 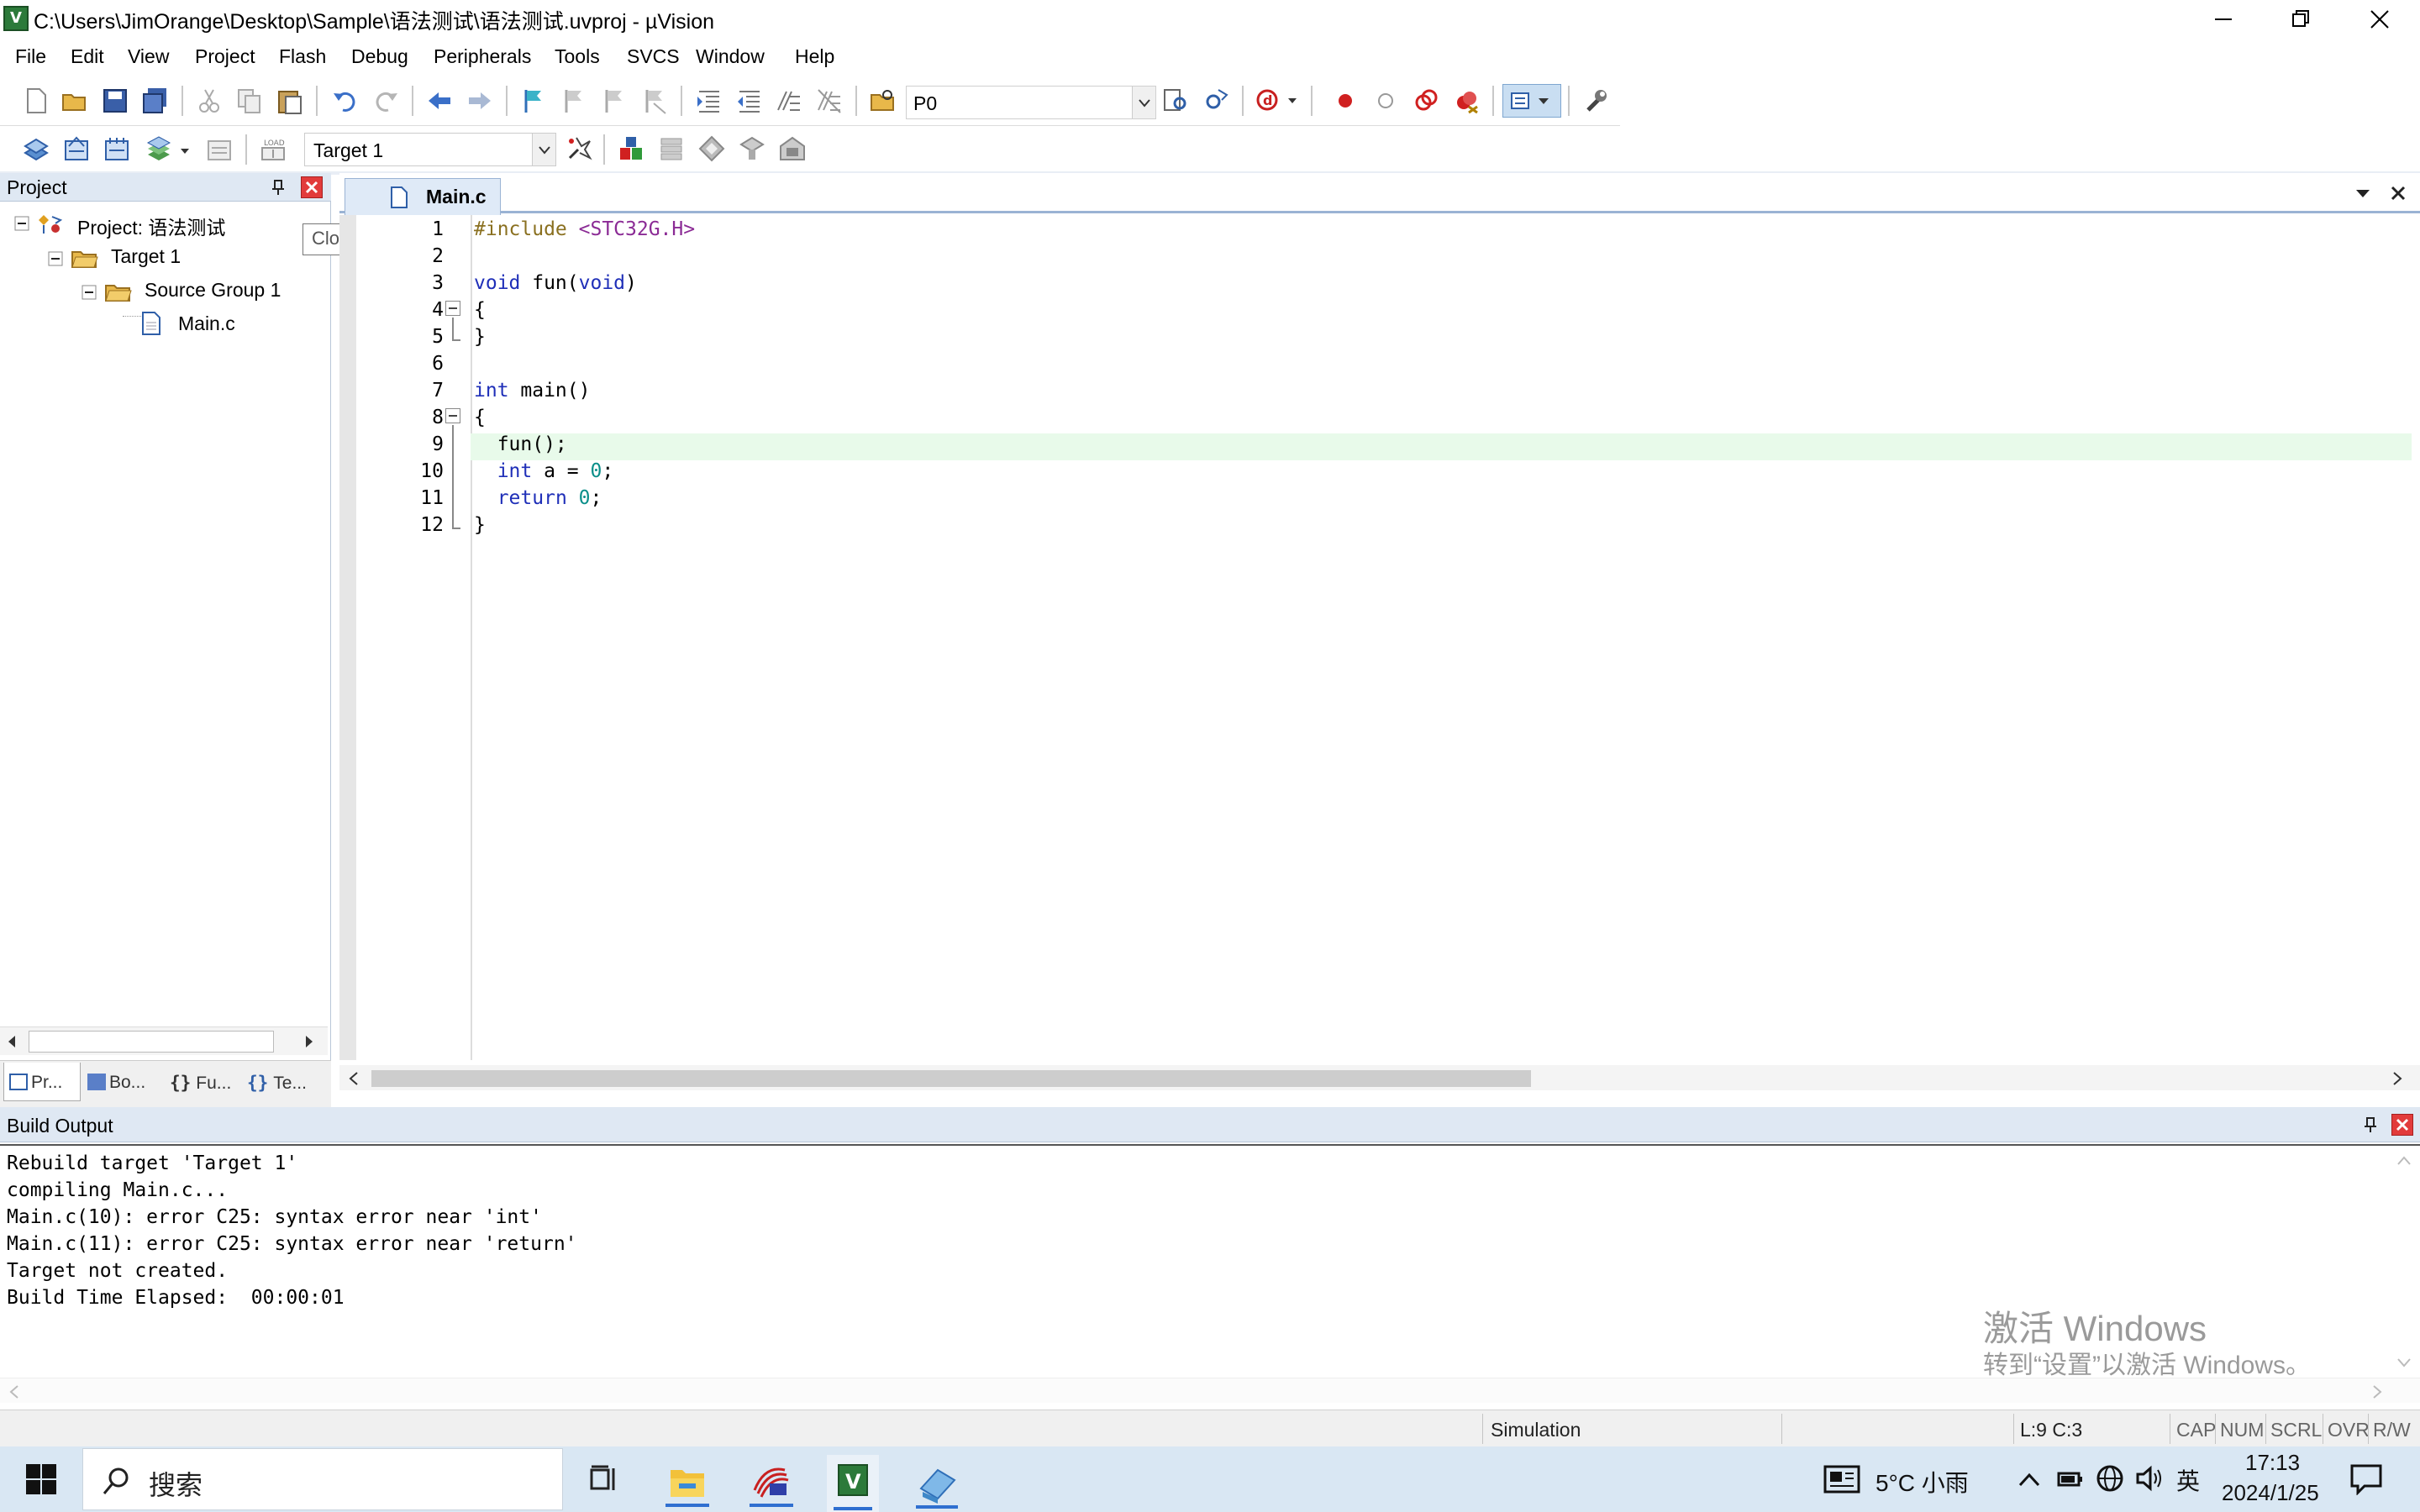 I want to click on code-line-10: int a = 0;, so click(x=1441, y=473).